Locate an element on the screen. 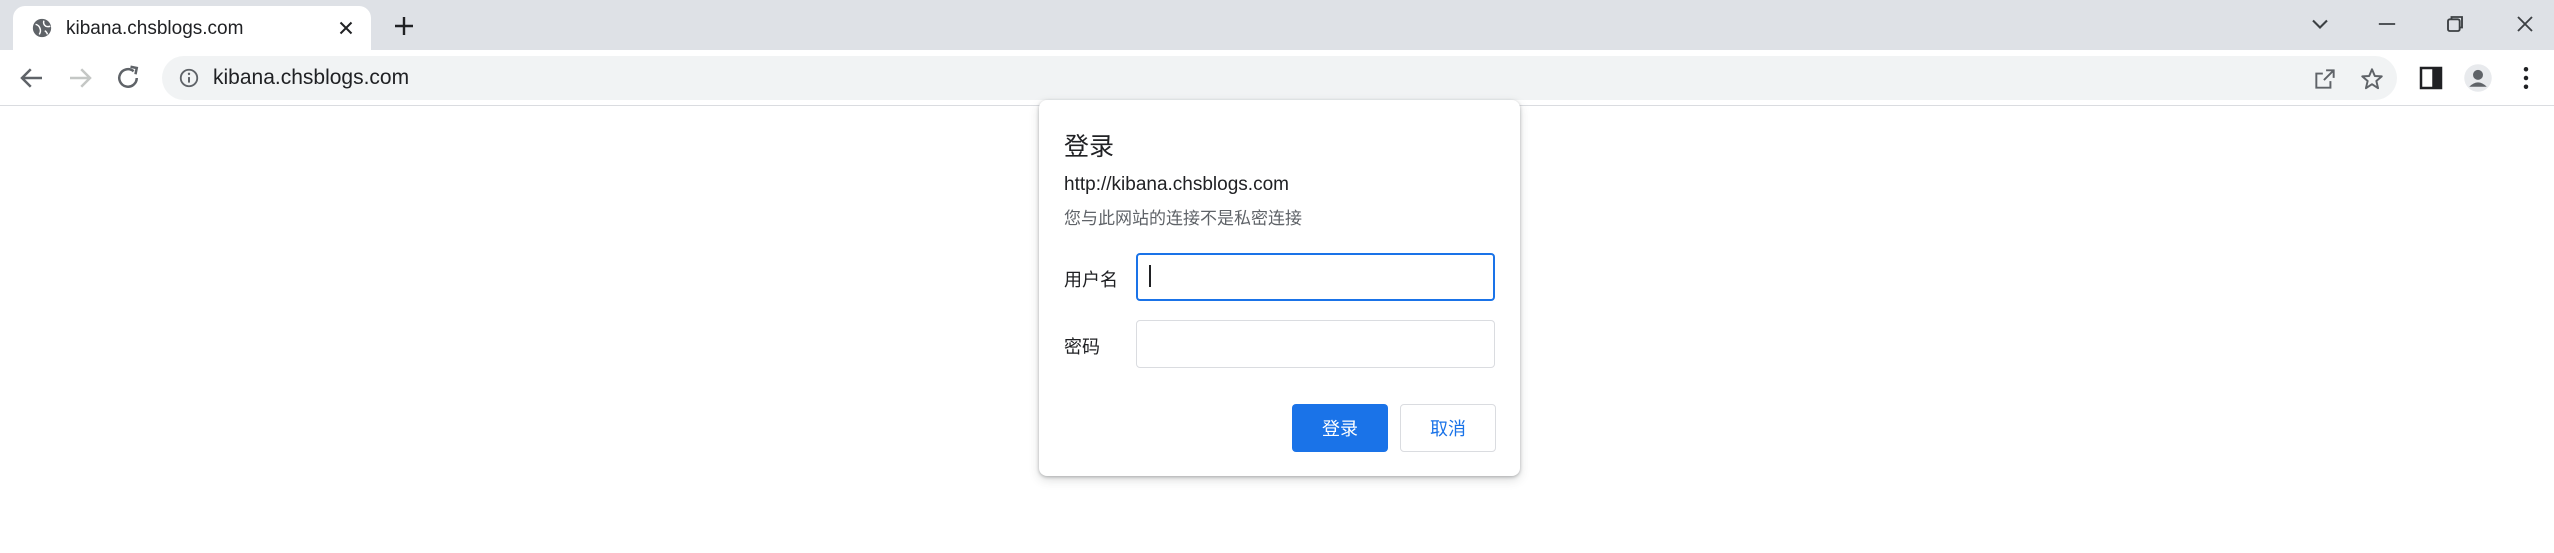 The height and width of the screenshot is (553, 2554). address-bar: kibana.chsblogs.com is located at coordinates (1279, 78).